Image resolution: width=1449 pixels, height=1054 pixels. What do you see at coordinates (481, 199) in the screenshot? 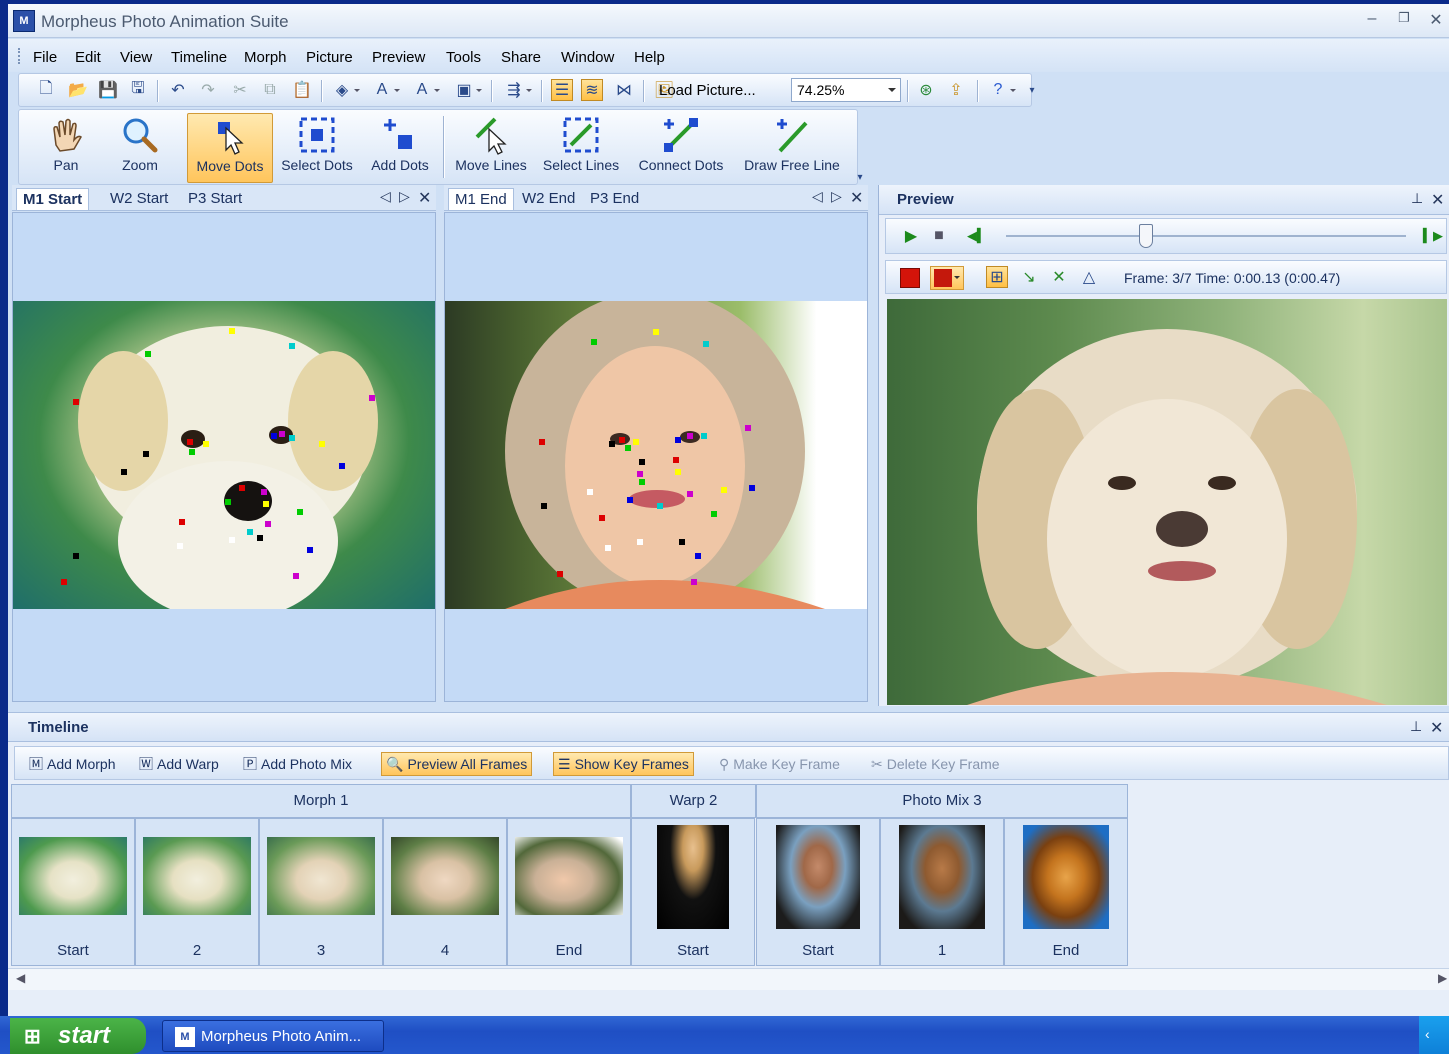
I see `tab-m1-end: M1 End` at bounding box center [481, 199].